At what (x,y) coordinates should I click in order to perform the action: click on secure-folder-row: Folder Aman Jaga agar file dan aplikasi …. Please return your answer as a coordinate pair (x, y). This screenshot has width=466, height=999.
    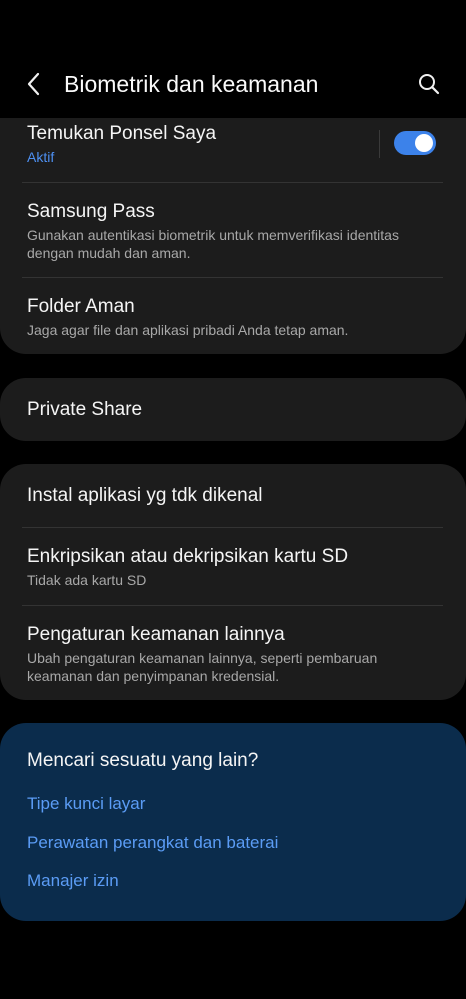
    Looking at the image, I should click on (233, 316).